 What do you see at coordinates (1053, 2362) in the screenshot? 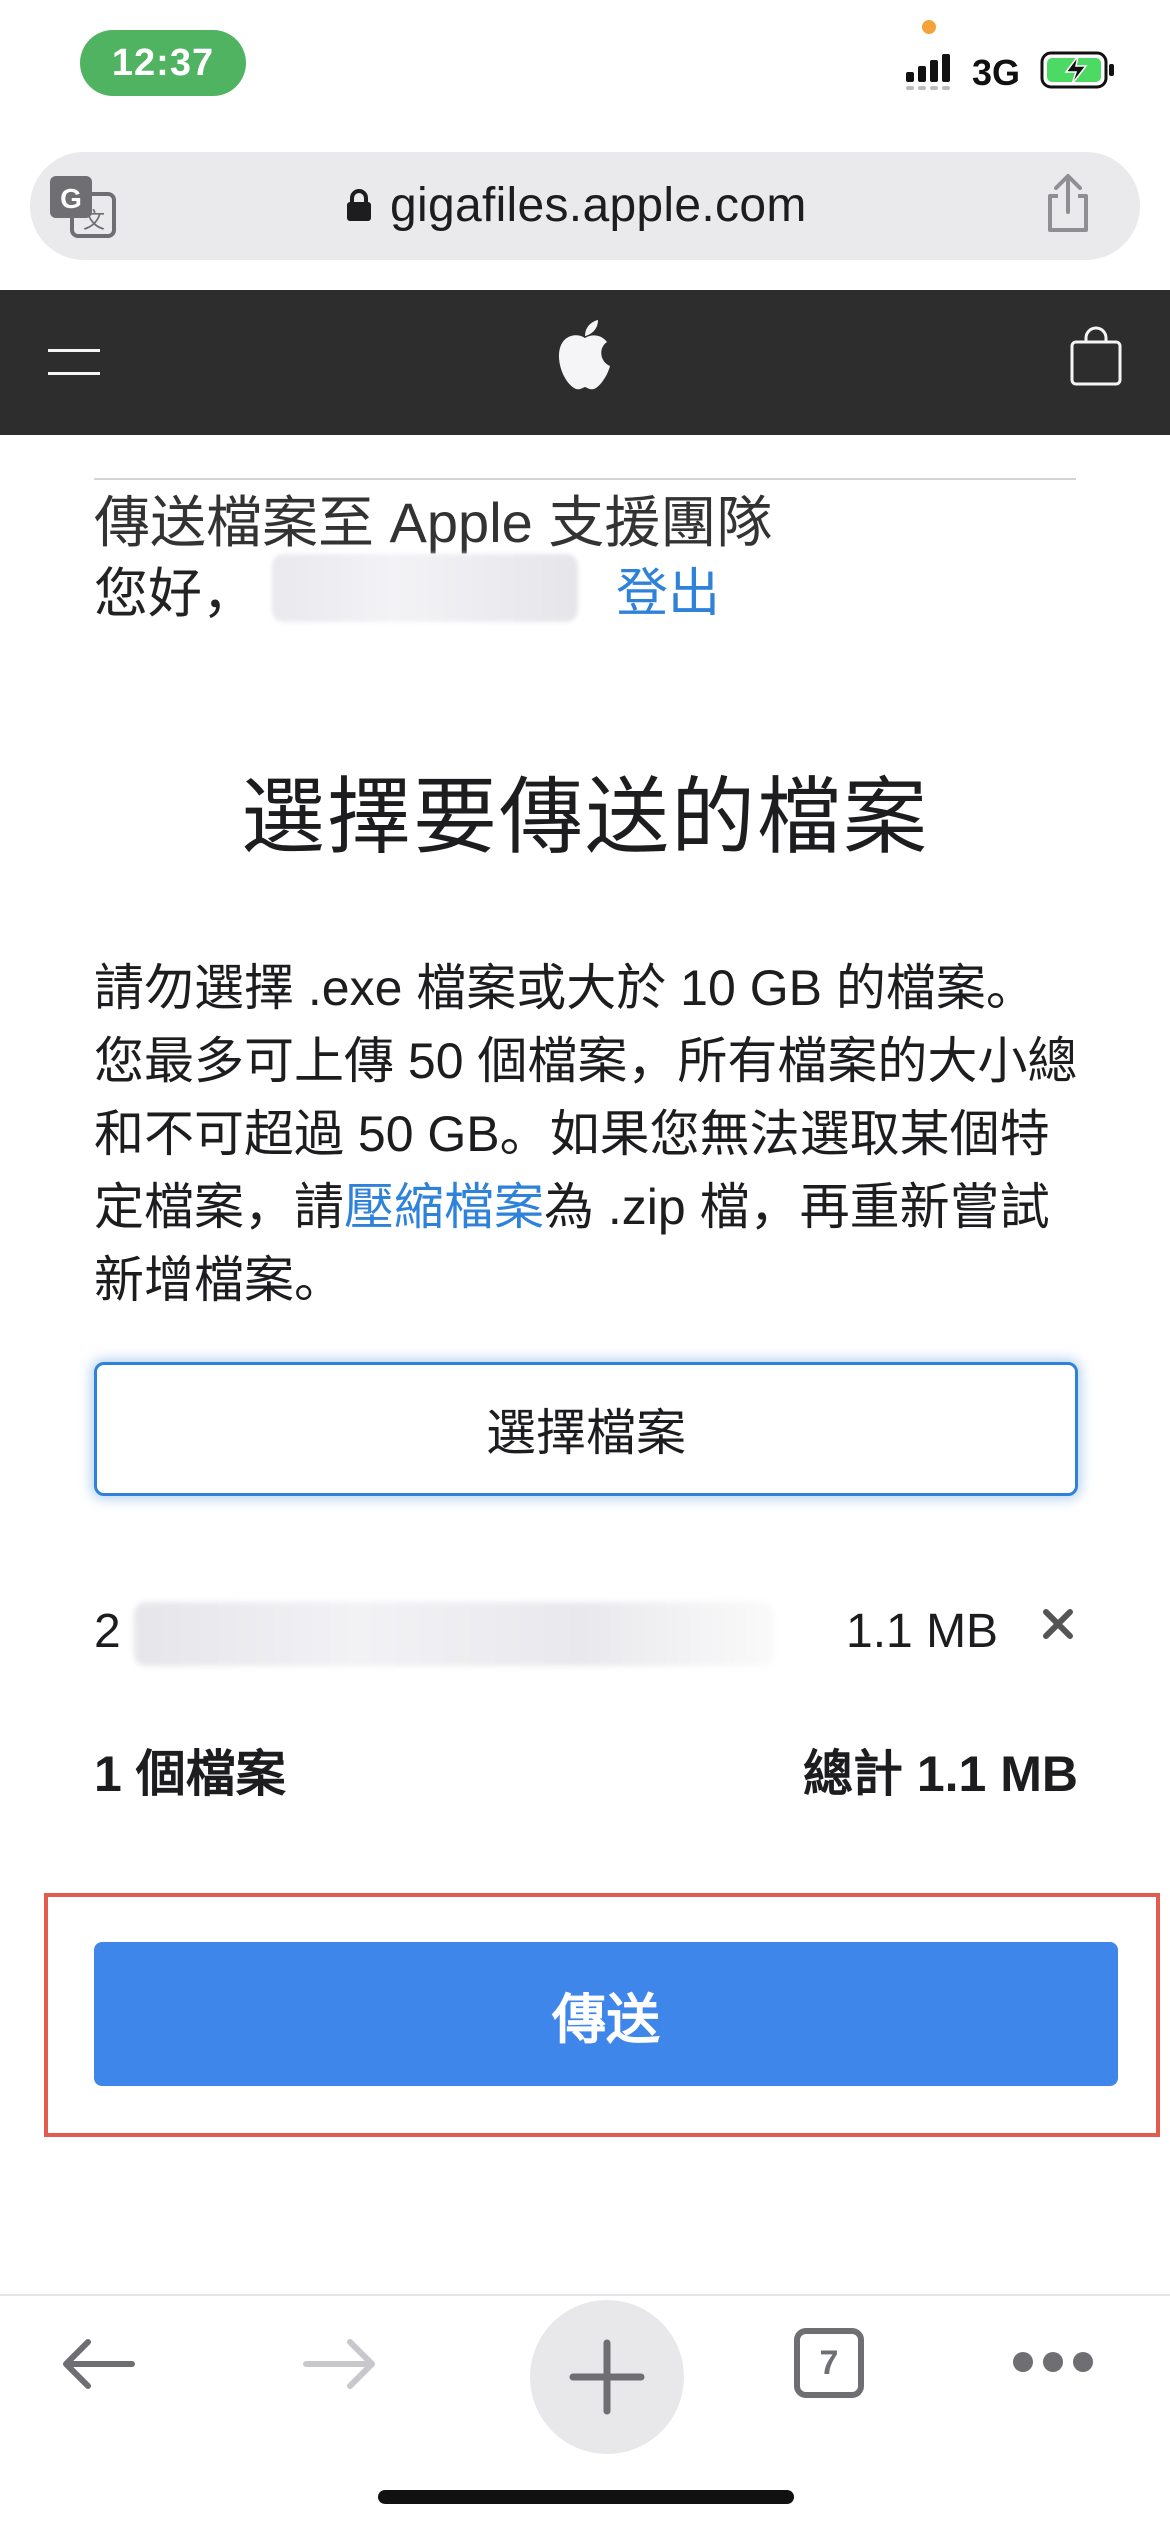
I see `more-icon` at bounding box center [1053, 2362].